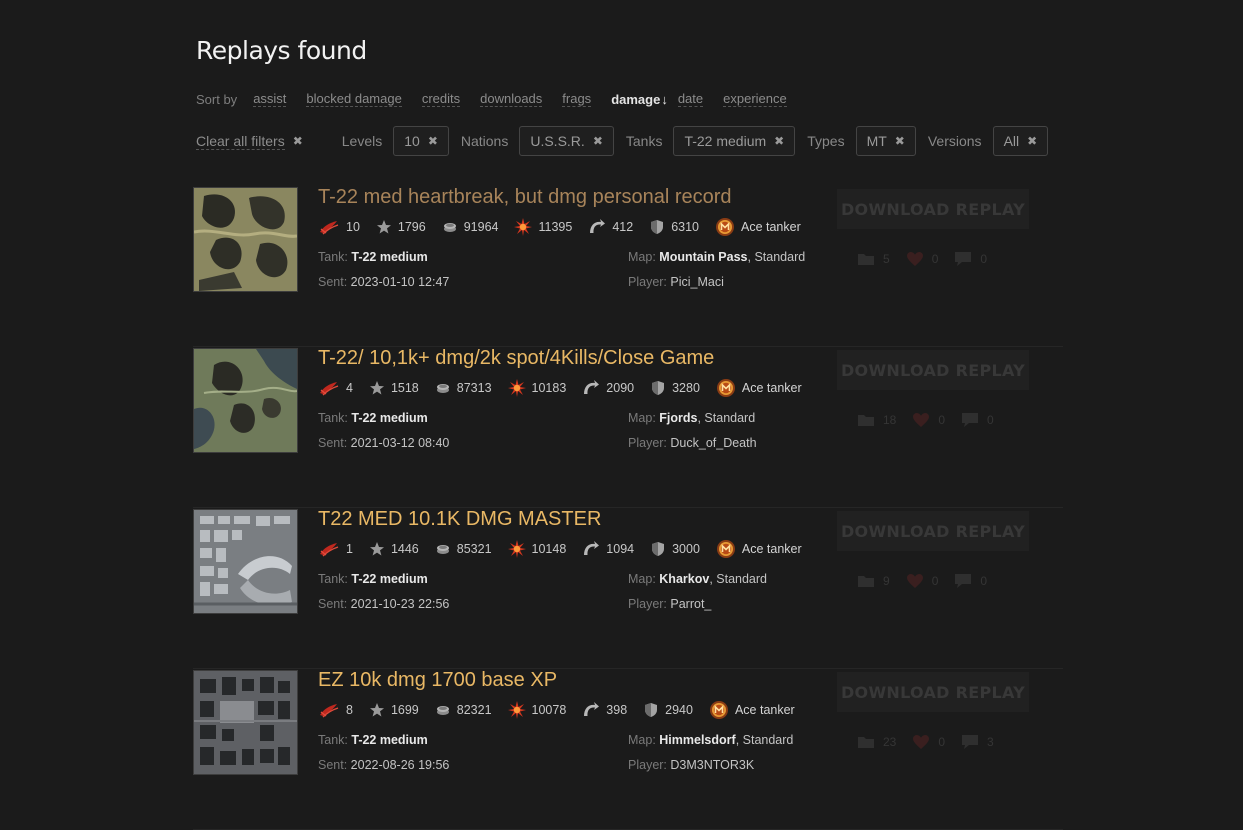  I want to click on filter-types-chip: MT ✖, so click(885, 141).